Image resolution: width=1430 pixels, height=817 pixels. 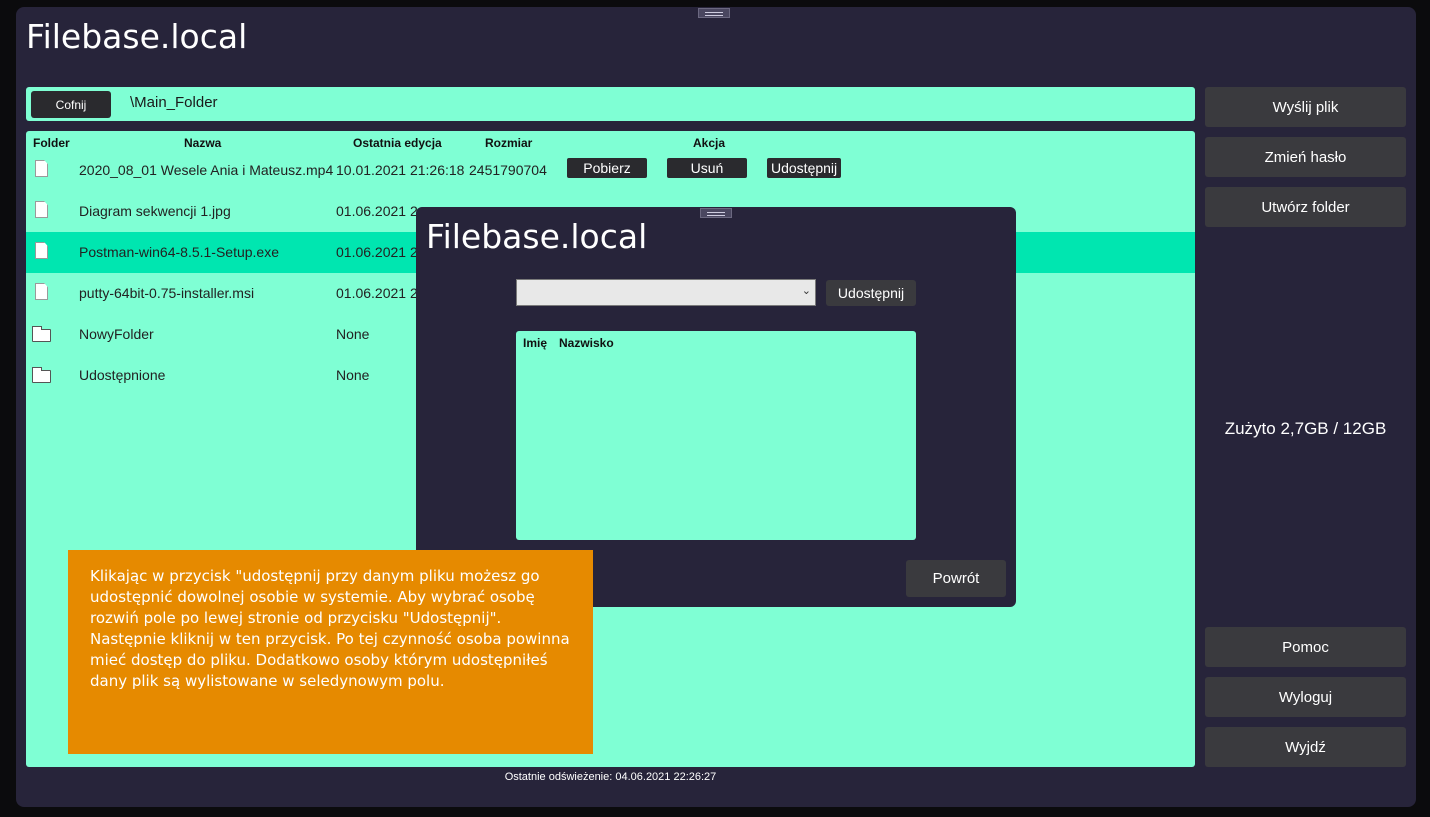 What do you see at coordinates (1305, 107) in the screenshot?
I see `upload-file-button: Wyślij plik` at bounding box center [1305, 107].